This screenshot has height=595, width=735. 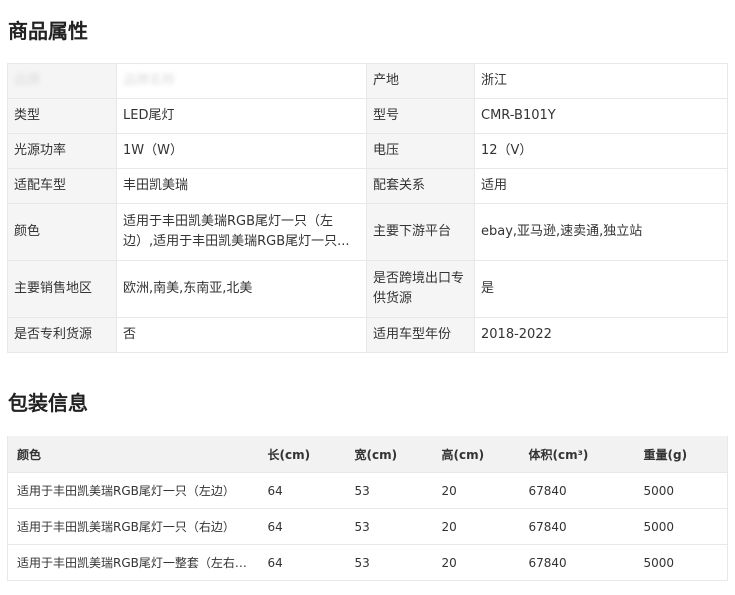 What do you see at coordinates (601, 151) in the screenshot?
I see `attribute-value: 12（V）` at bounding box center [601, 151].